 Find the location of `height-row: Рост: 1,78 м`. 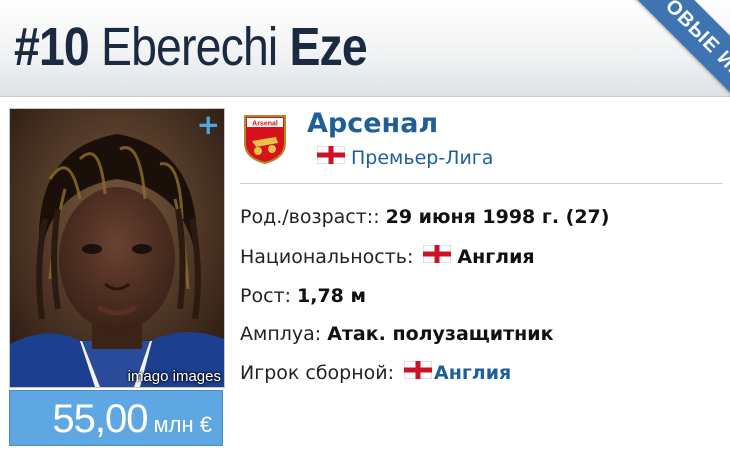

height-row: Рост: 1,78 м is located at coordinates (303, 296).